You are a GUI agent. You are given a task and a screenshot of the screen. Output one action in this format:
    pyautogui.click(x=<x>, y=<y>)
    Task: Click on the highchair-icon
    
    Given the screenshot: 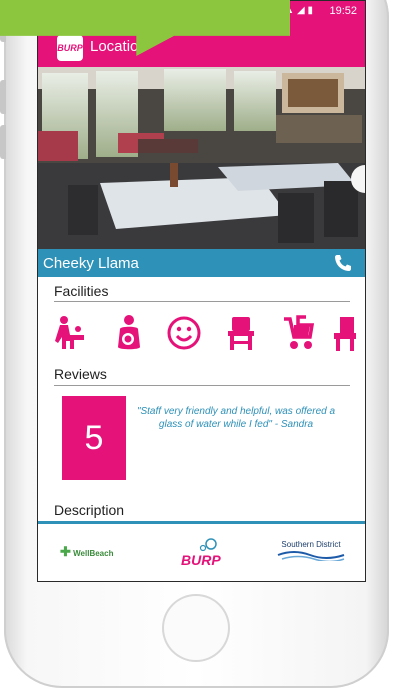 What is the action you would take?
    pyautogui.click(x=241, y=333)
    